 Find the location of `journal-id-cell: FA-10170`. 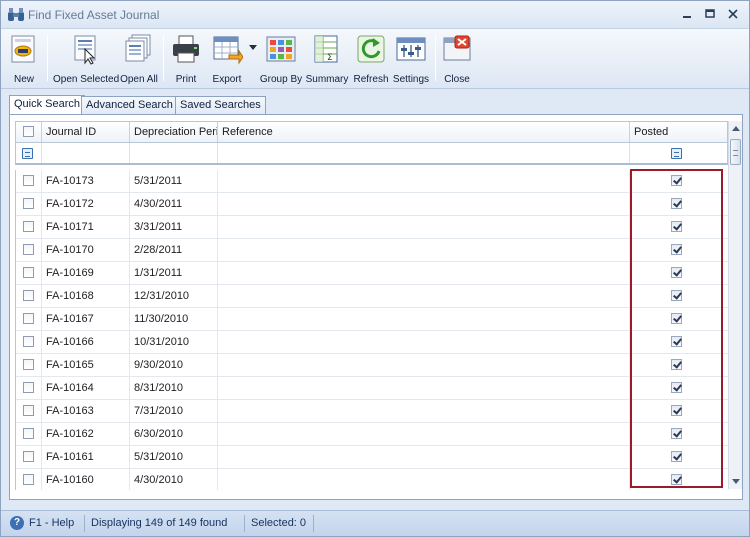

journal-id-cell: FA-10170 is located at coordinates (86, 250).